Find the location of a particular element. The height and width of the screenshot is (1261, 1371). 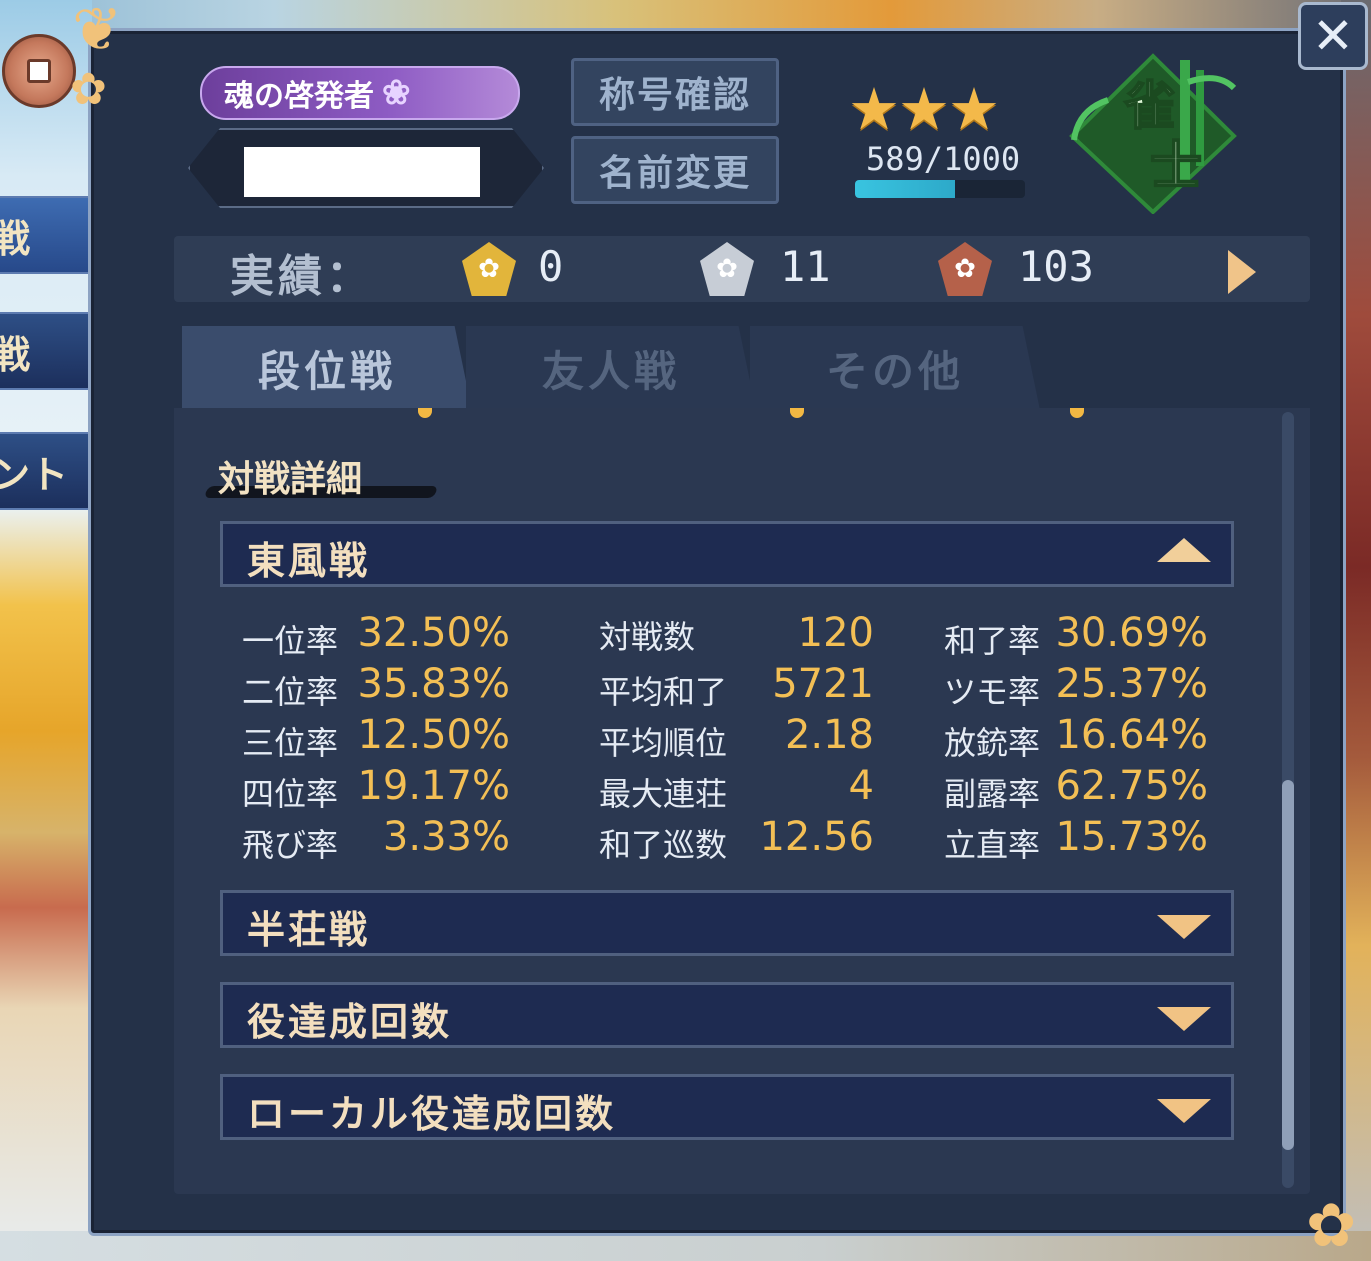

stat-label: 副露率 is located at coordinates (992, 794).